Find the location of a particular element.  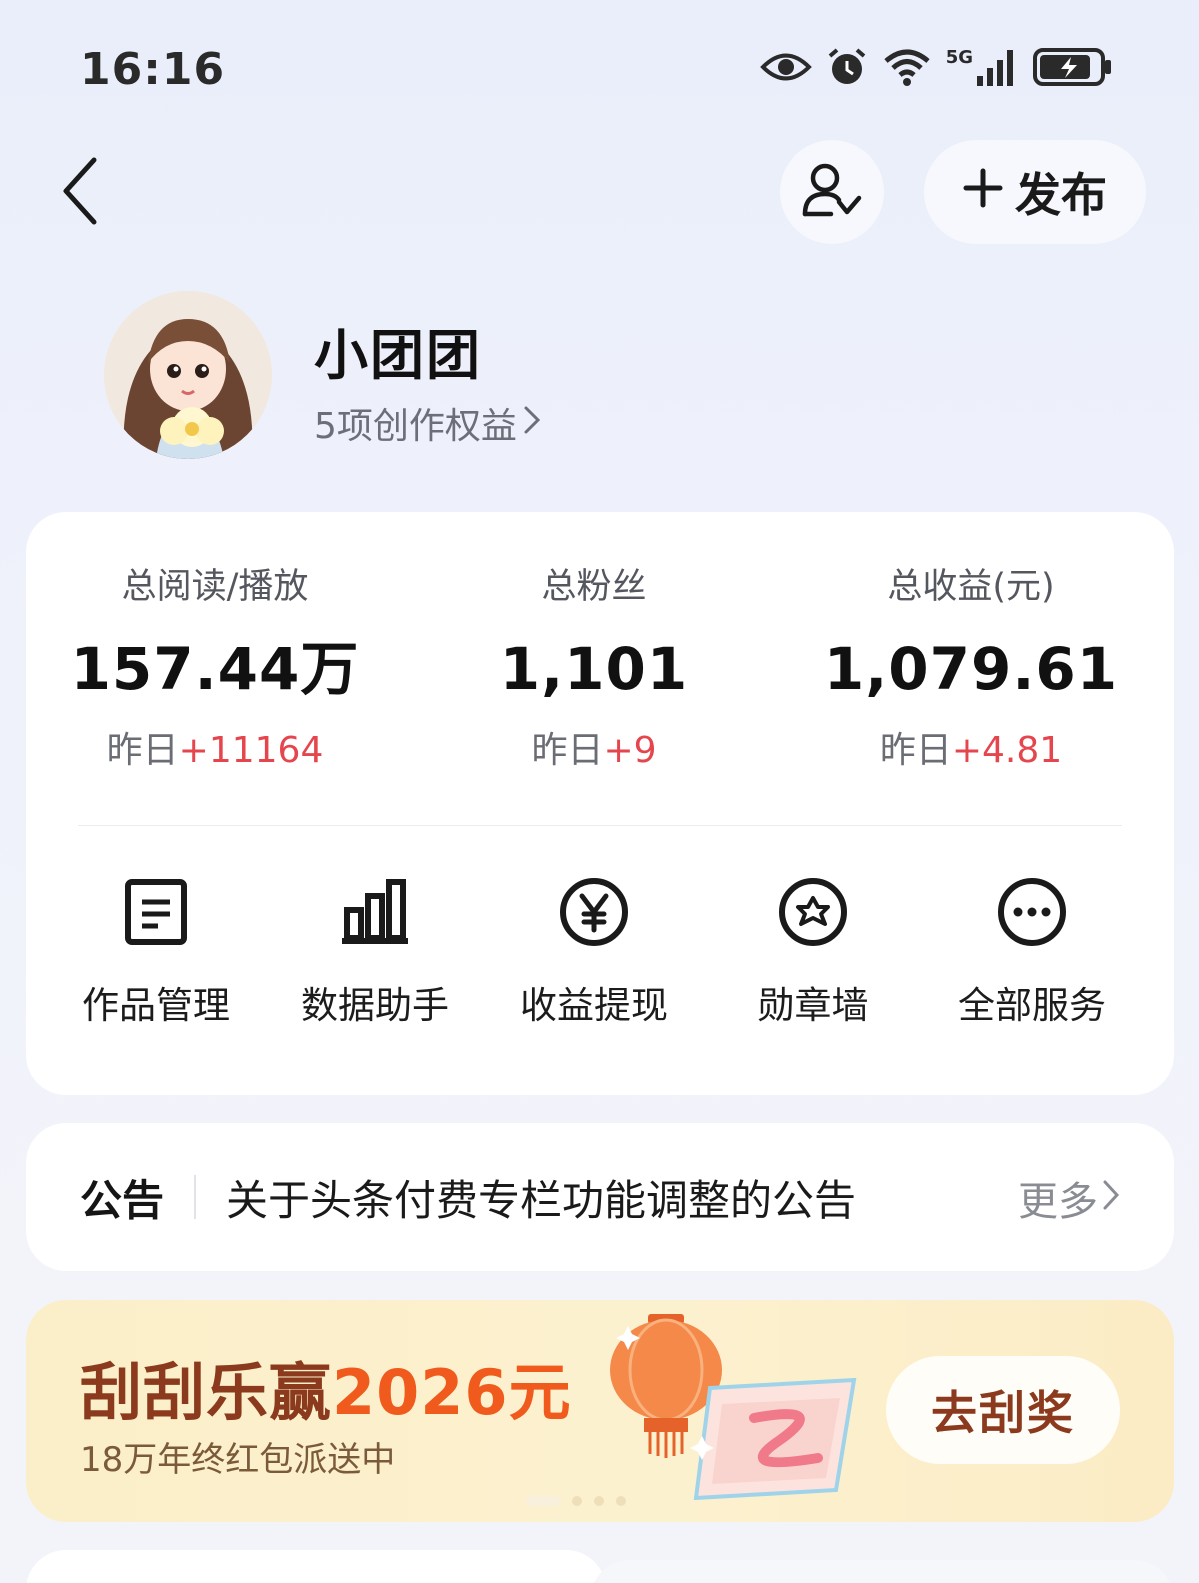

stat-total-reads: 总阅读/播放 157.44万 昨日+11164 is located at coordinates (215, 669).